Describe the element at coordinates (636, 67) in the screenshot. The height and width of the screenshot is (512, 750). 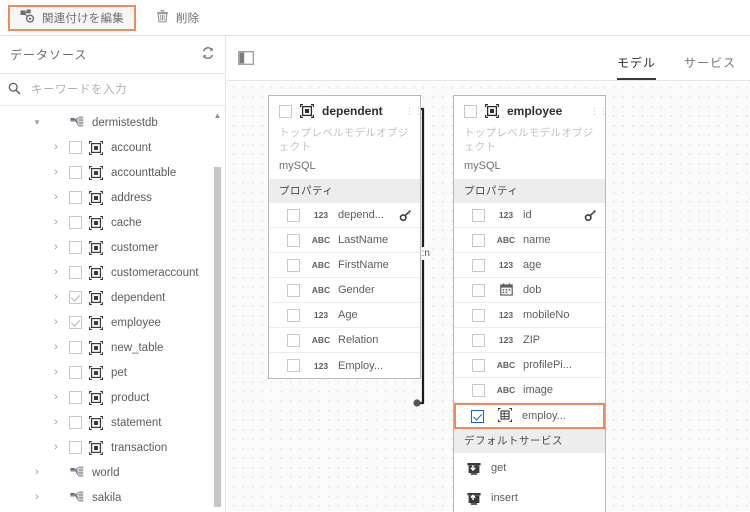
I see `tab-model: モデル` at that location.